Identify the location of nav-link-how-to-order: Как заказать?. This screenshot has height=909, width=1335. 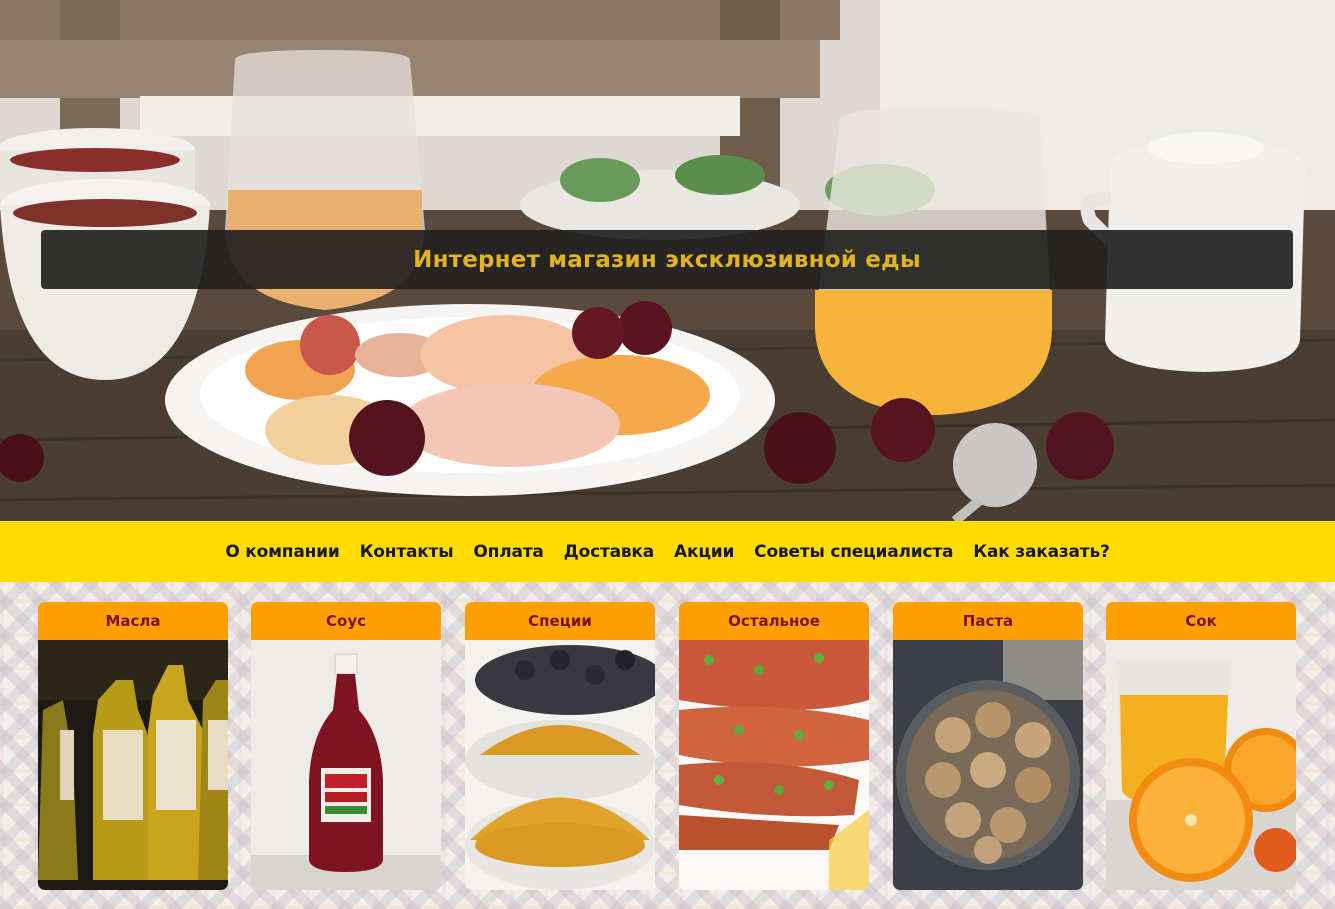
(1041, 552).